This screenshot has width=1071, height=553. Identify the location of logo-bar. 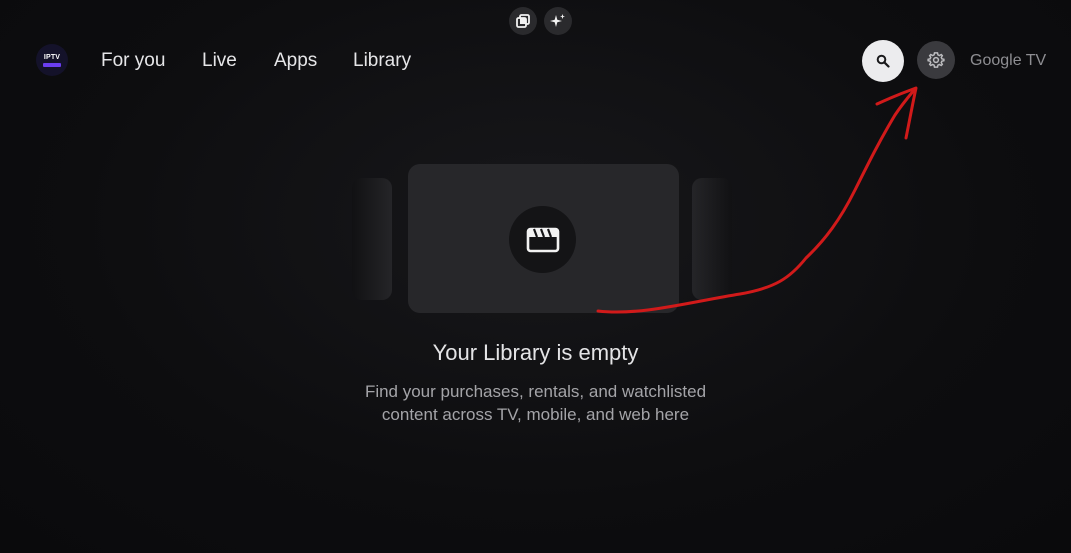
(52, 64).